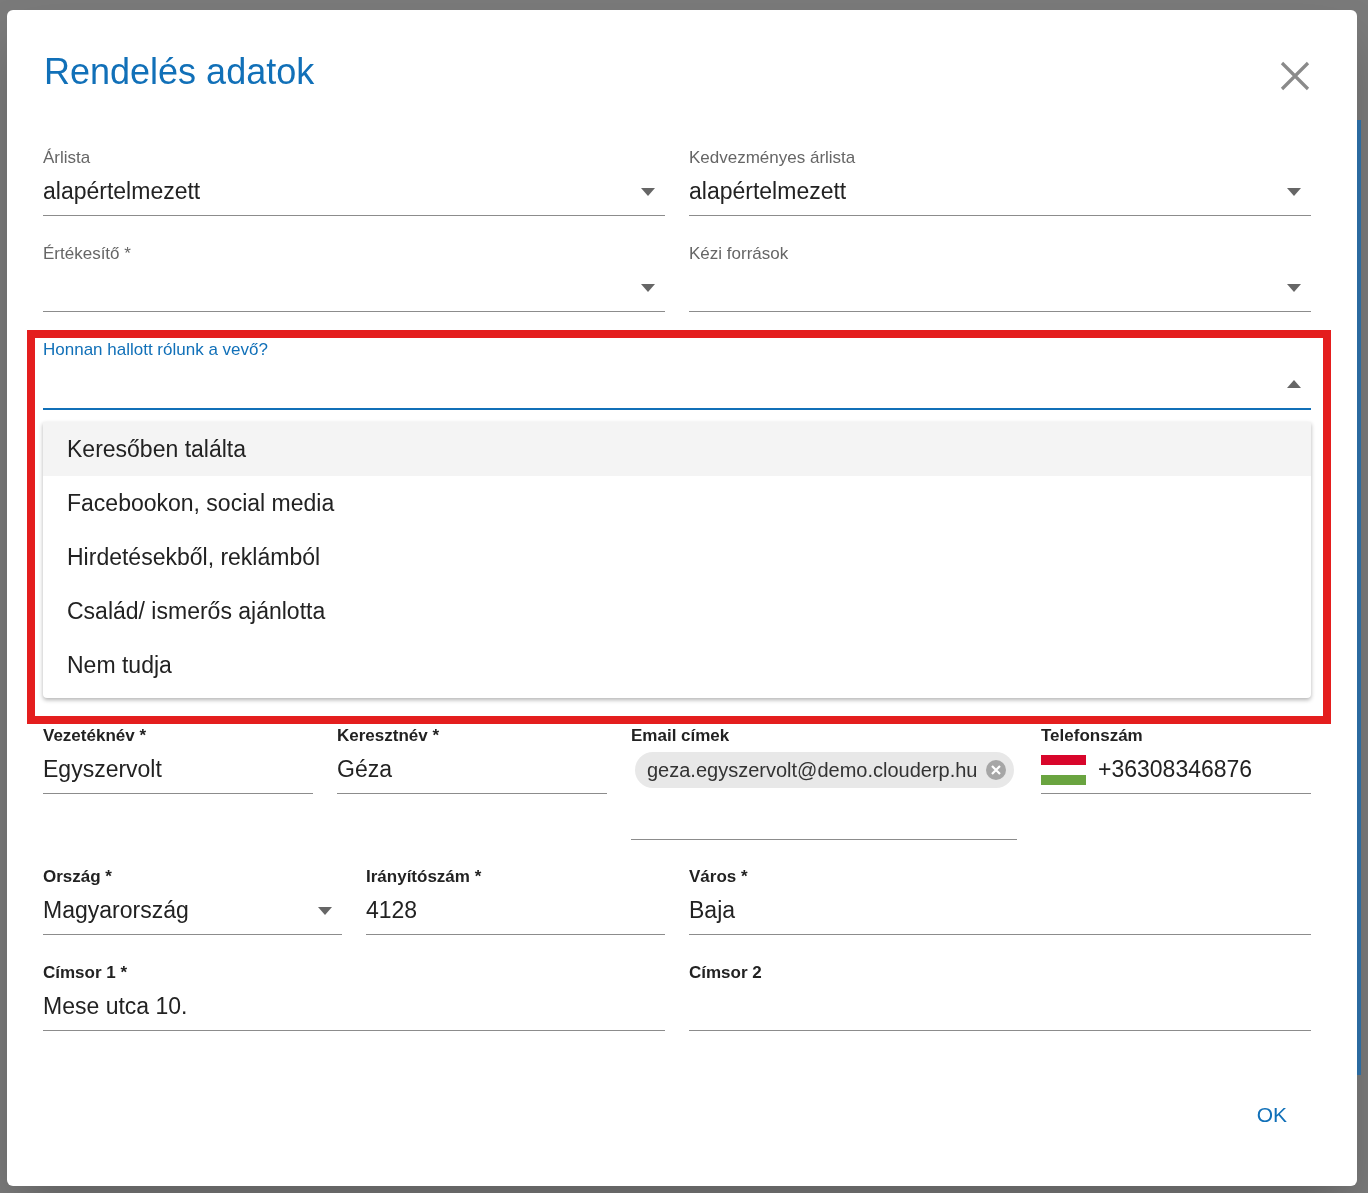  Describe the element at coordinates (1092, 736) in the screenshot. I see `field-label: Telefonszám` at that location.